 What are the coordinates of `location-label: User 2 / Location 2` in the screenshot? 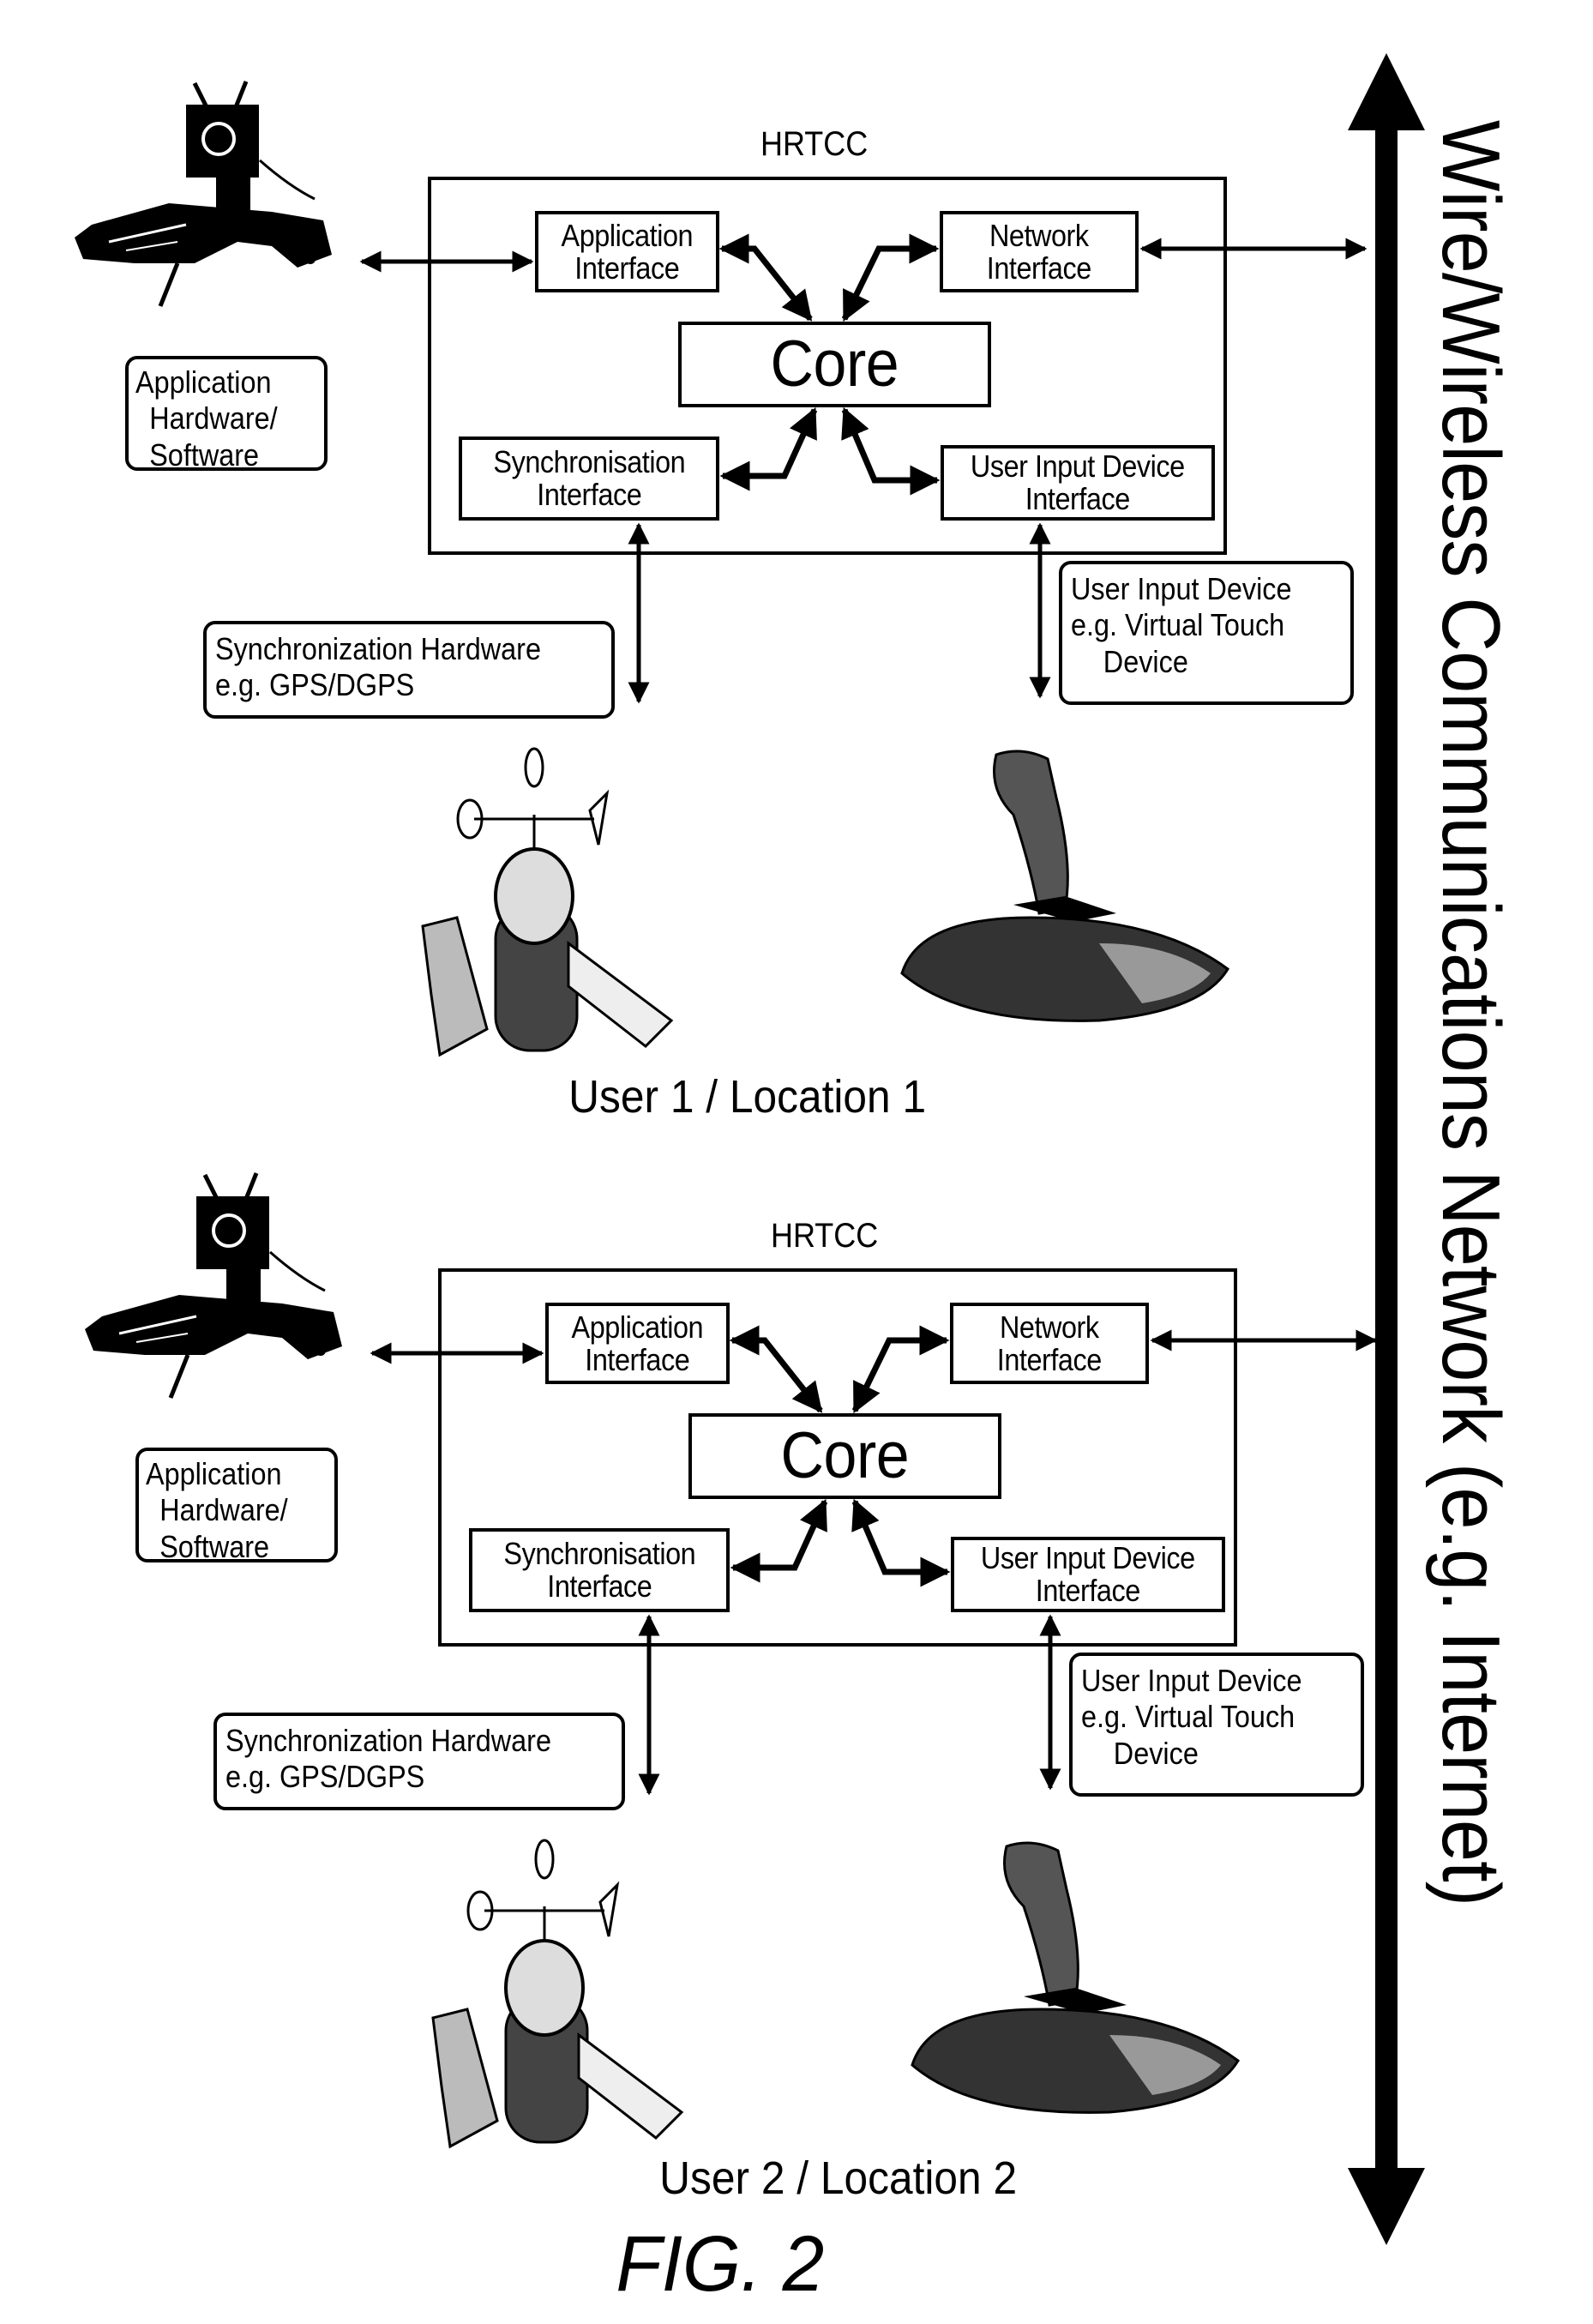 It's located at (838, 2178).